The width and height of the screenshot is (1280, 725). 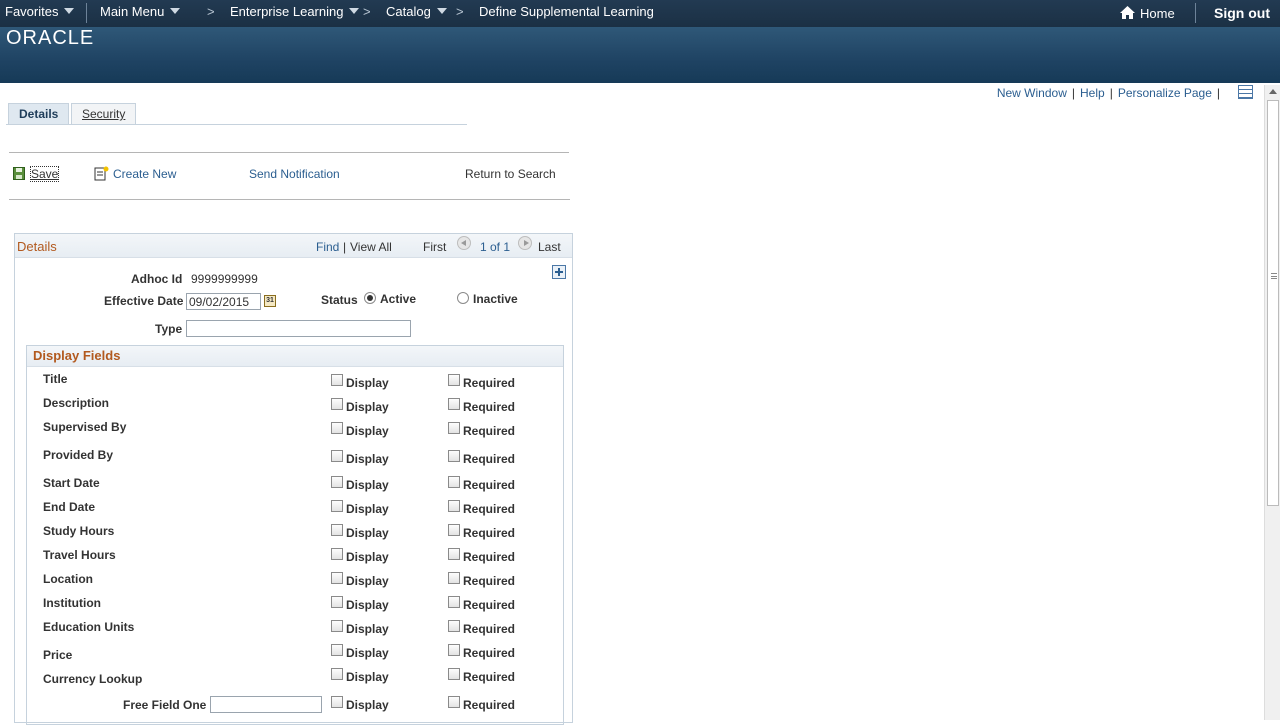 I want to click on status-active-radio, so click(x=370, y=298).